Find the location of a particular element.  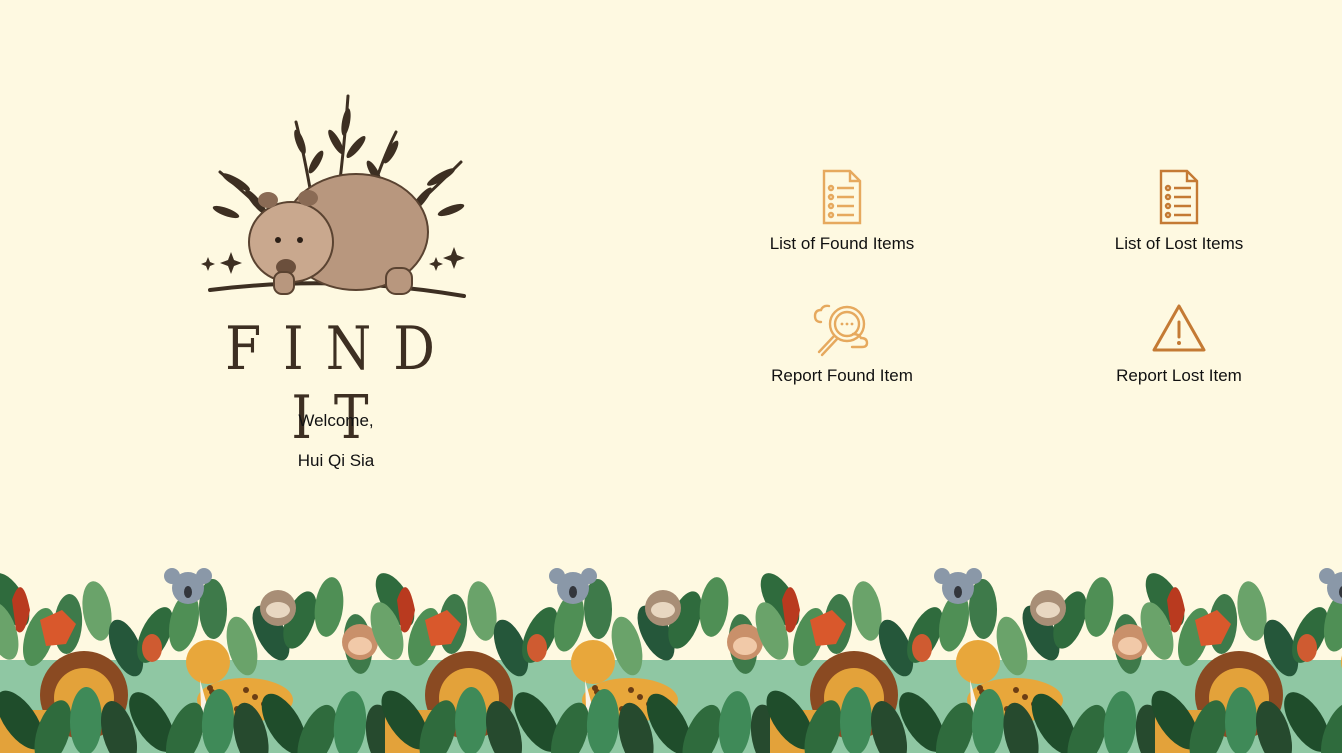

report-lost-item-button: Report Lost Item is located at coordinates (1179, 343).